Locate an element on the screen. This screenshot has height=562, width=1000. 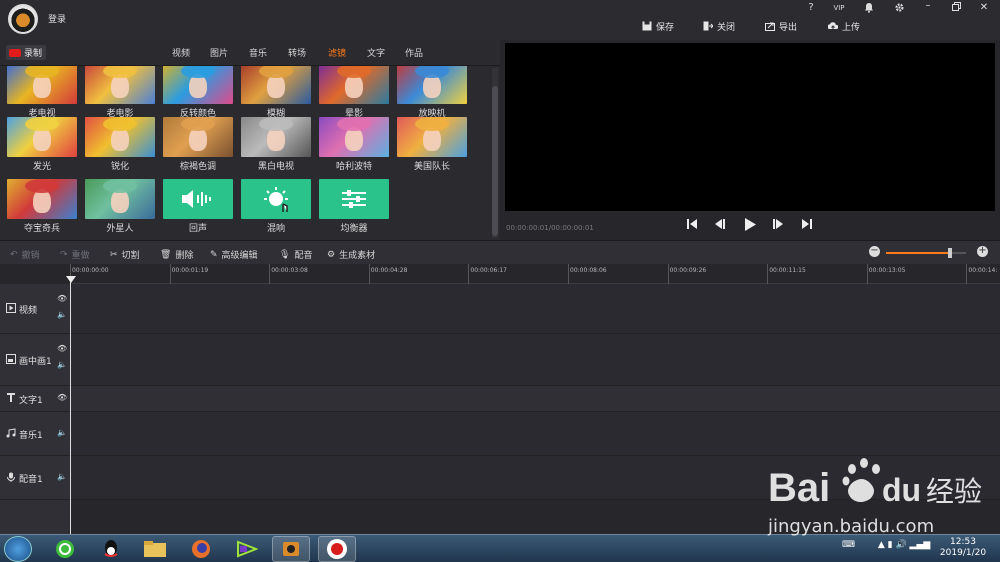
timeline-track: 视频 👁 🔈 is located at coordinates (500, 309).